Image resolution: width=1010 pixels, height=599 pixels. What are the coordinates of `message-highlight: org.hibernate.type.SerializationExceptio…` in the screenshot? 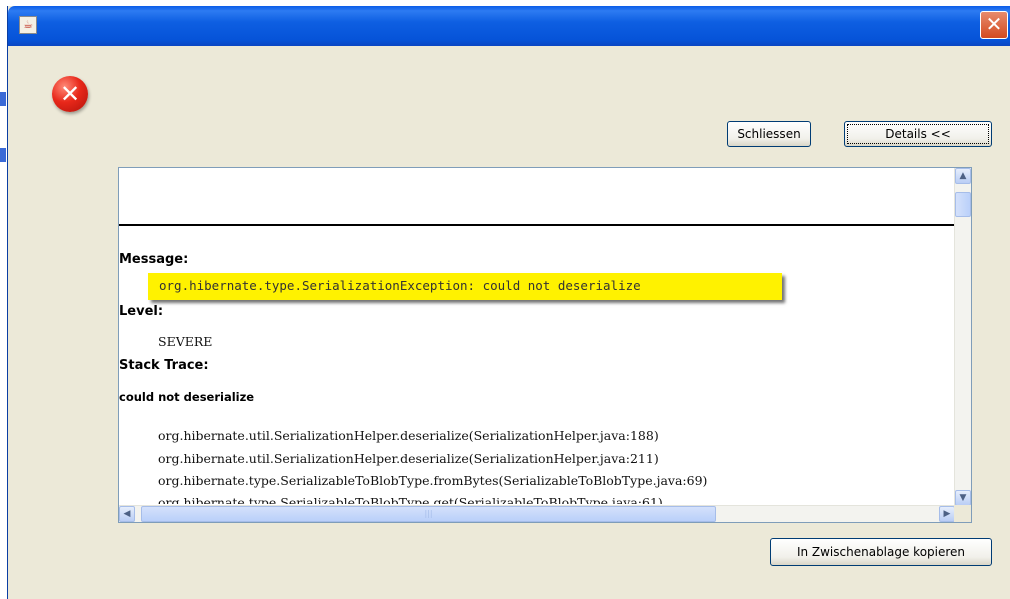 It's located at (465, 286).